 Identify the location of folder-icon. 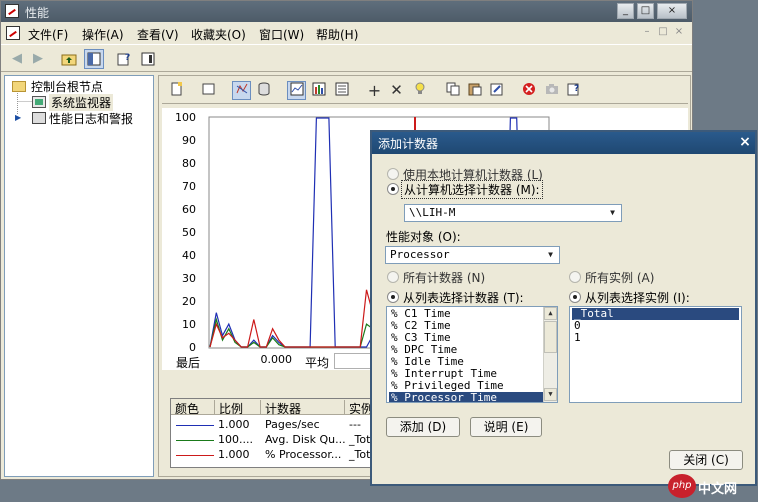
(19, 86).